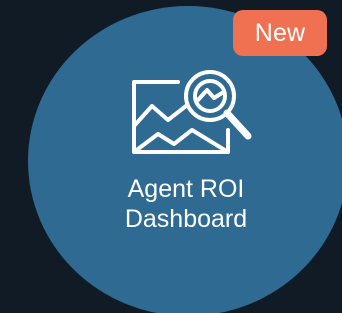  Describe the element at coordinates (192, 112) in the screenshot. I see `chart-magnifier-icon` at that location.